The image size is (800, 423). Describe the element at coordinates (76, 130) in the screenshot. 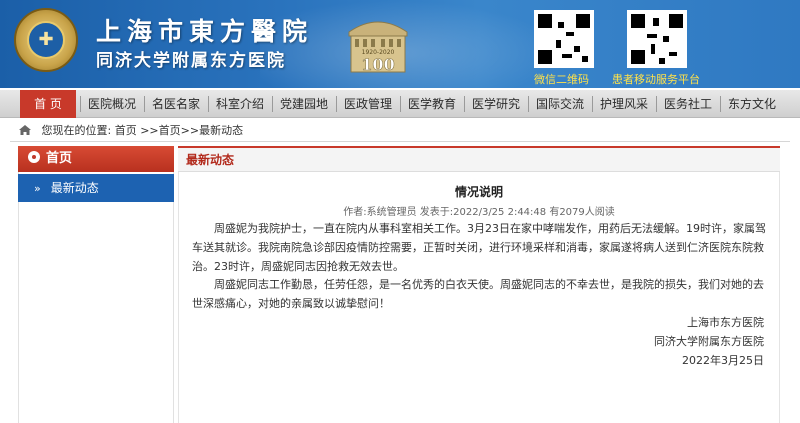

I see `breadcrumb-prefix: 您现在的位置:` at that location.